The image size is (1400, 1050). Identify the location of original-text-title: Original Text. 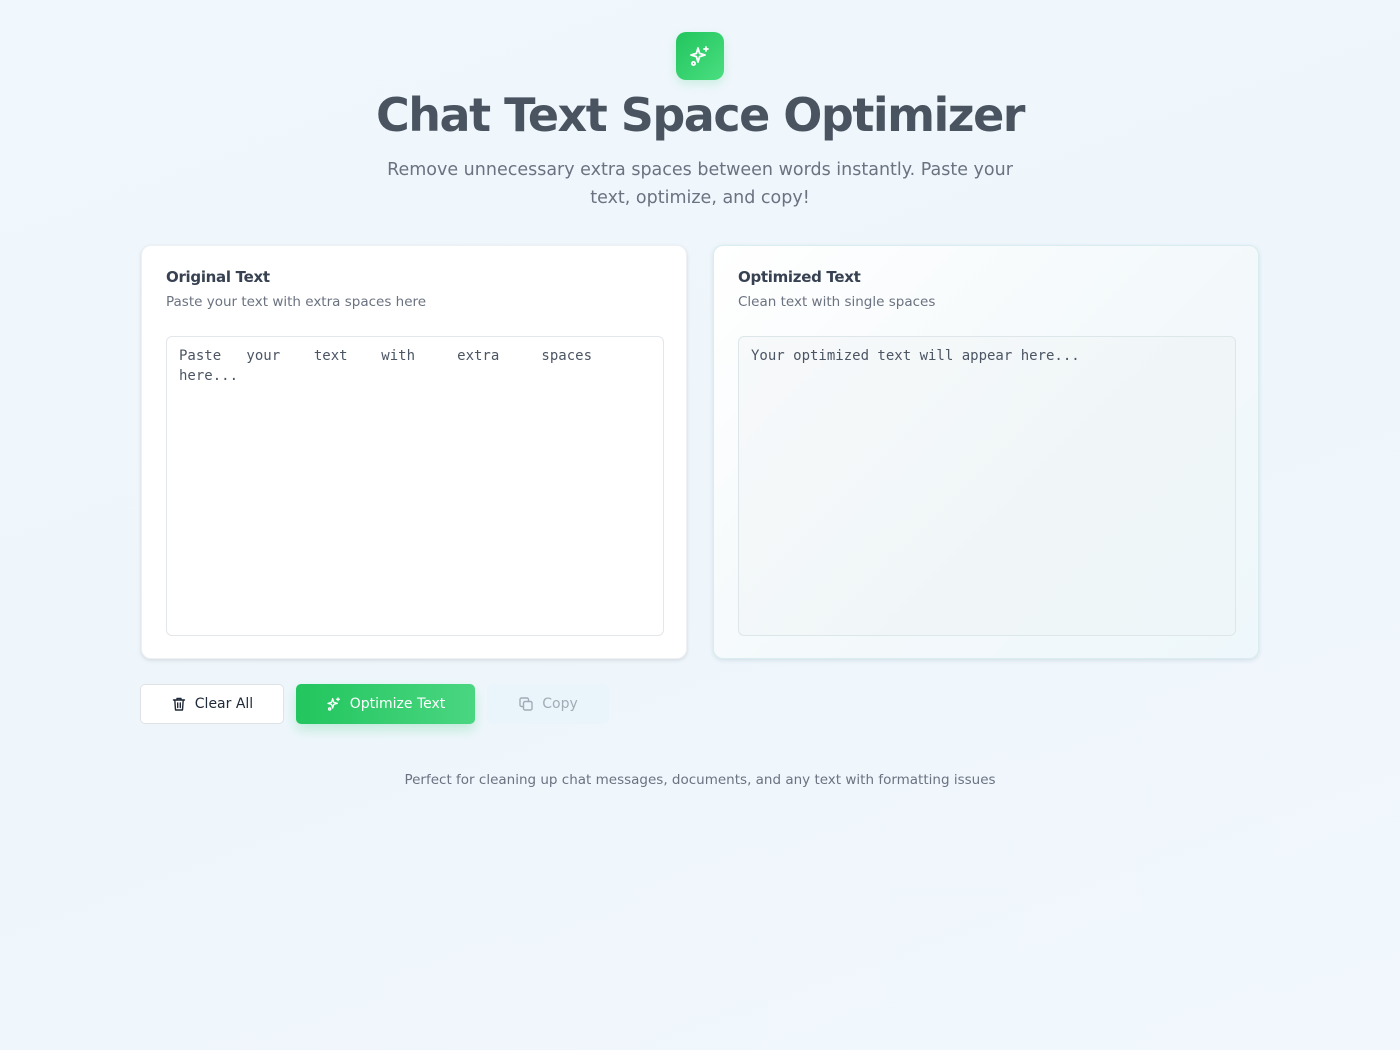
(218, 277).